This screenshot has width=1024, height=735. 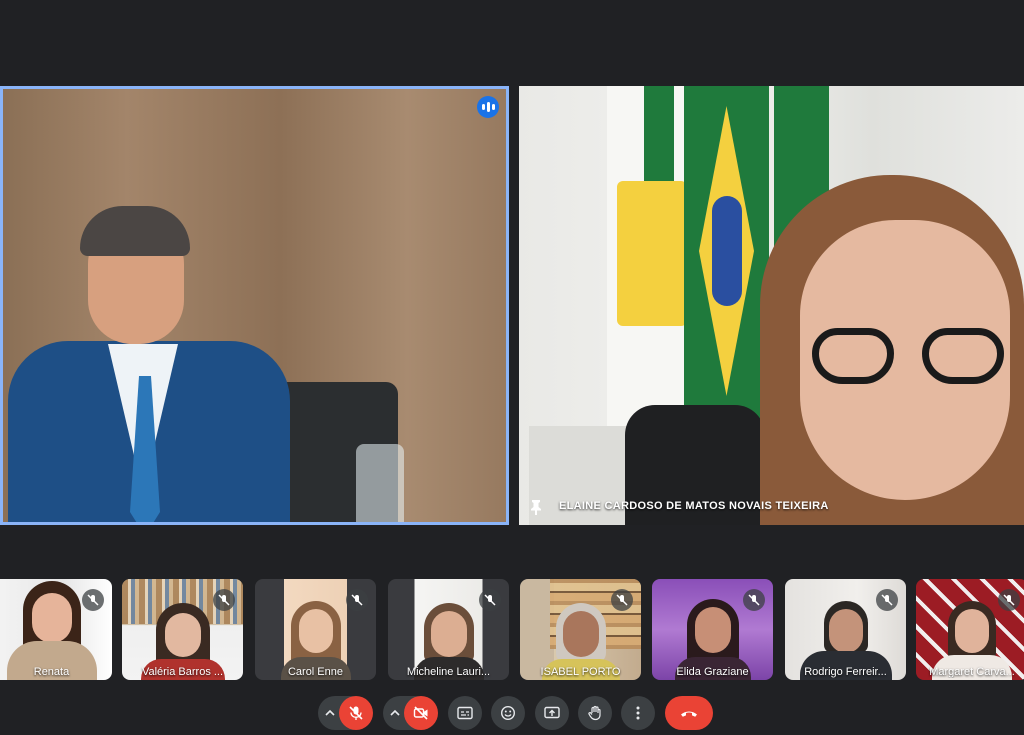 What do you see at coordinates (912, 358) in the screenshot?
I see `participant-glasses` at bounding box center [912, 358].